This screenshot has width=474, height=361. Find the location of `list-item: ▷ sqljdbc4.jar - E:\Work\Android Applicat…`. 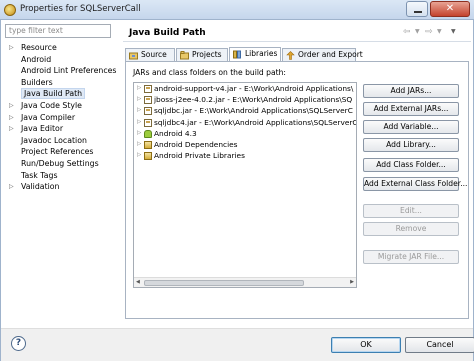

list-item: ▷ sqljdbc4.jar - E:\Work\Android Applicat… is located at coordinates (245, 122).